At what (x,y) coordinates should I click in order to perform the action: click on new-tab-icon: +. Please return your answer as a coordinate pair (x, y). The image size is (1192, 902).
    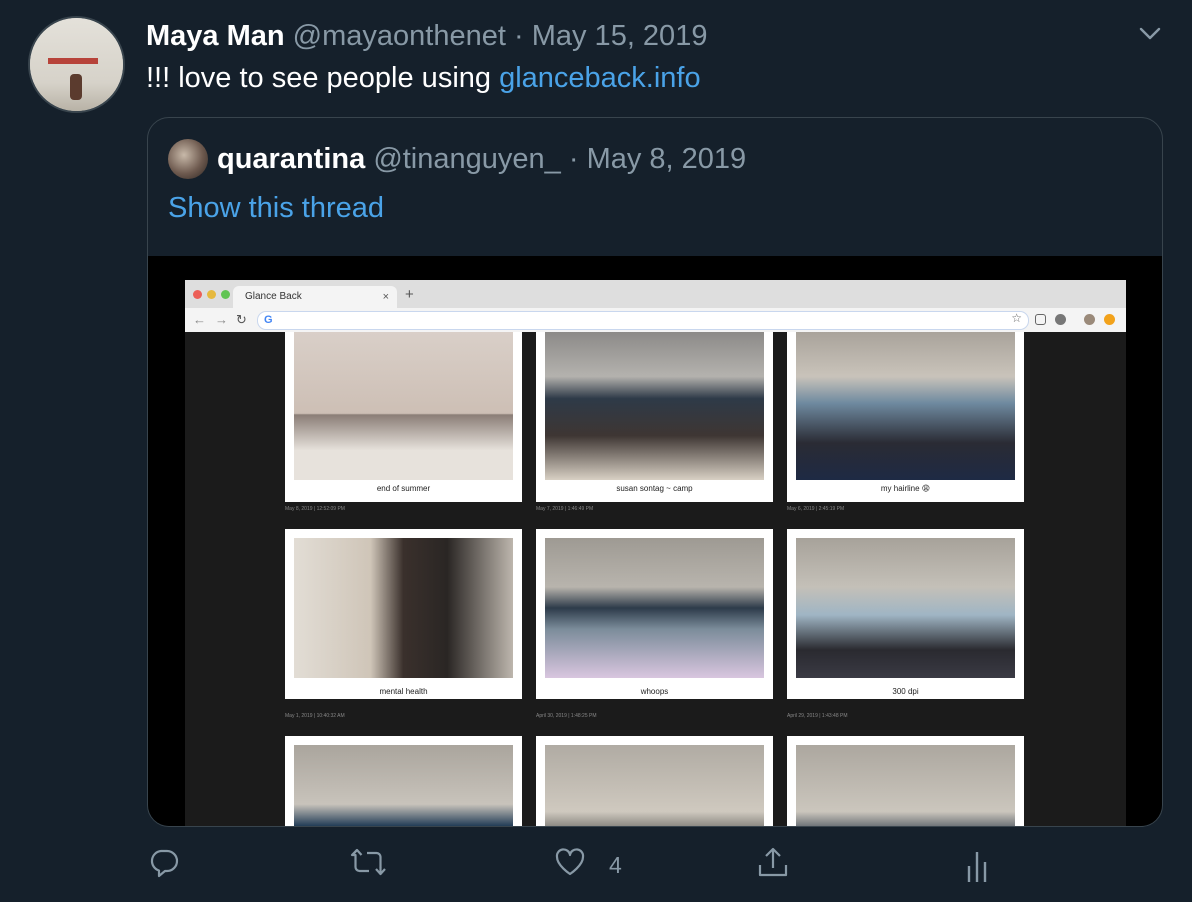
    Looking at the image, I should click on (409, 294).